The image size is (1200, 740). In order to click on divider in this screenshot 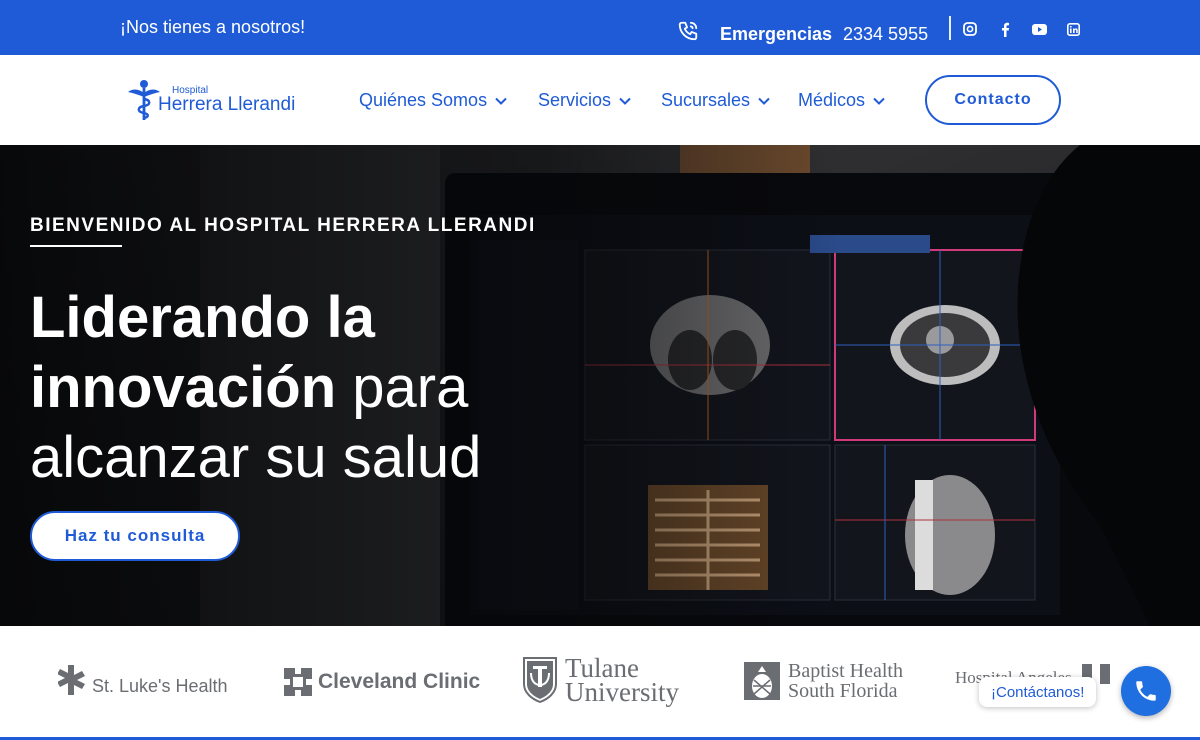, I will do `click(950, 28)`.